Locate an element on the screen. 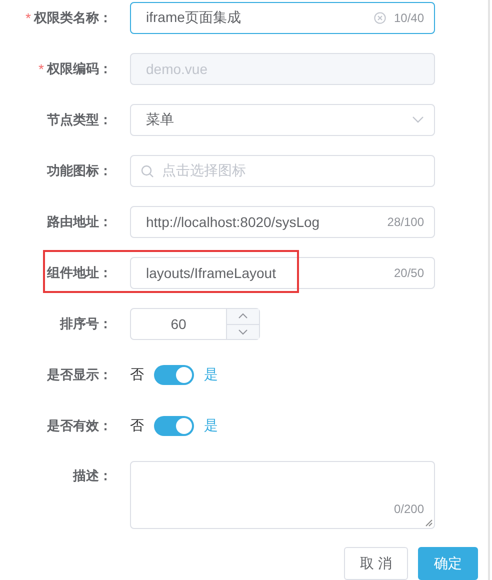 Image resolution: width=492 pixels, height=580 pixels. char-counter: 0/200 is located at coordinates (409, 509).